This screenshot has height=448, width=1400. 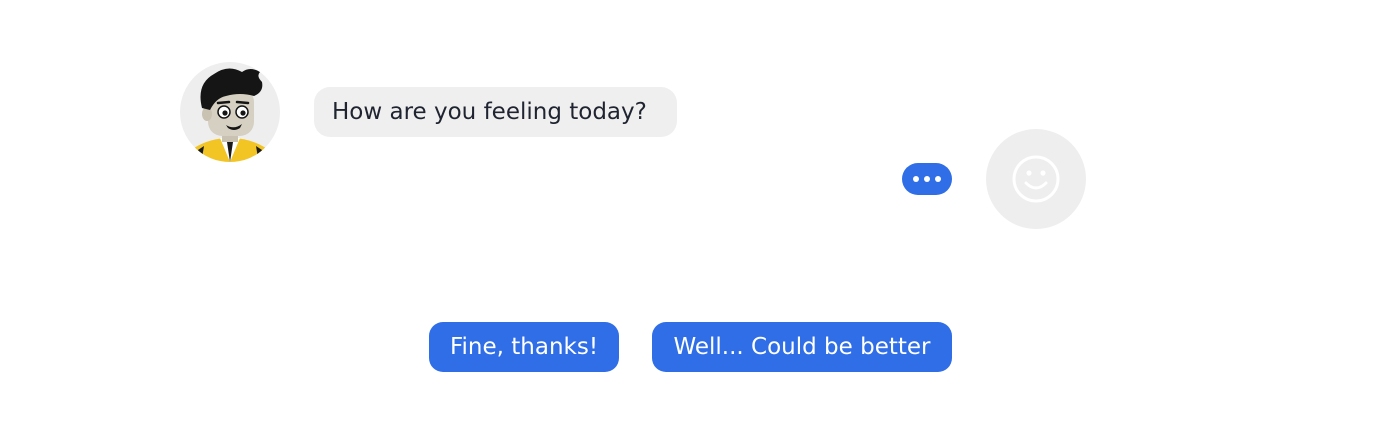 What do you see at coordinates (524, 347) in the screenshot?
I see `quick-reply-fine-button: Fine, thanks!` at bounding box center [524, 347].